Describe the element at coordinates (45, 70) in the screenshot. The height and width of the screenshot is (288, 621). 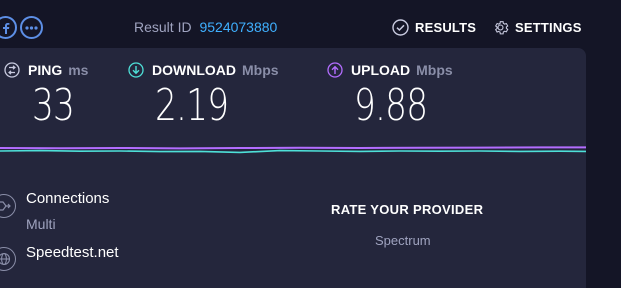
I see `ping-label: PING` at that location.